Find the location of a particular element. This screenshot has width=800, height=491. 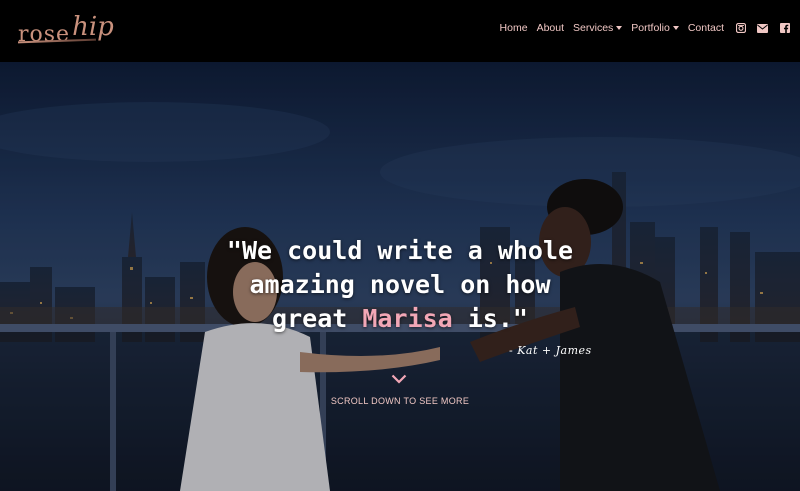

chevron-down-icon is located at coordinates (399, 379).